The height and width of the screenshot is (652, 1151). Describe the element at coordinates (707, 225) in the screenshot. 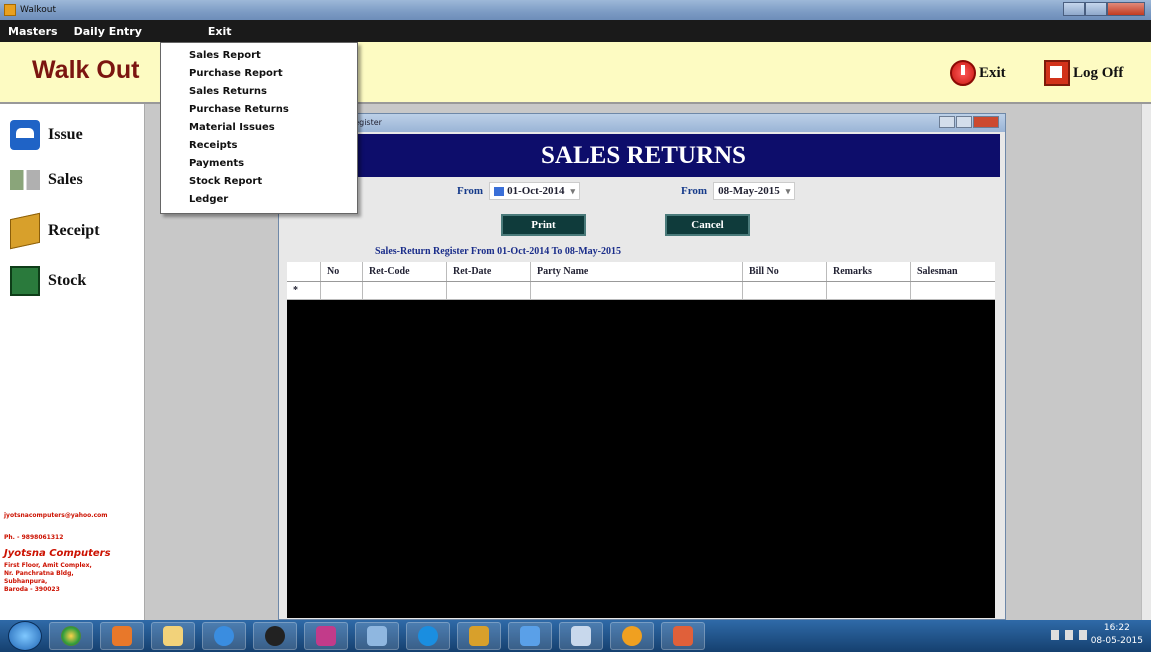

I see `cancel-button: Cancel` at that location.